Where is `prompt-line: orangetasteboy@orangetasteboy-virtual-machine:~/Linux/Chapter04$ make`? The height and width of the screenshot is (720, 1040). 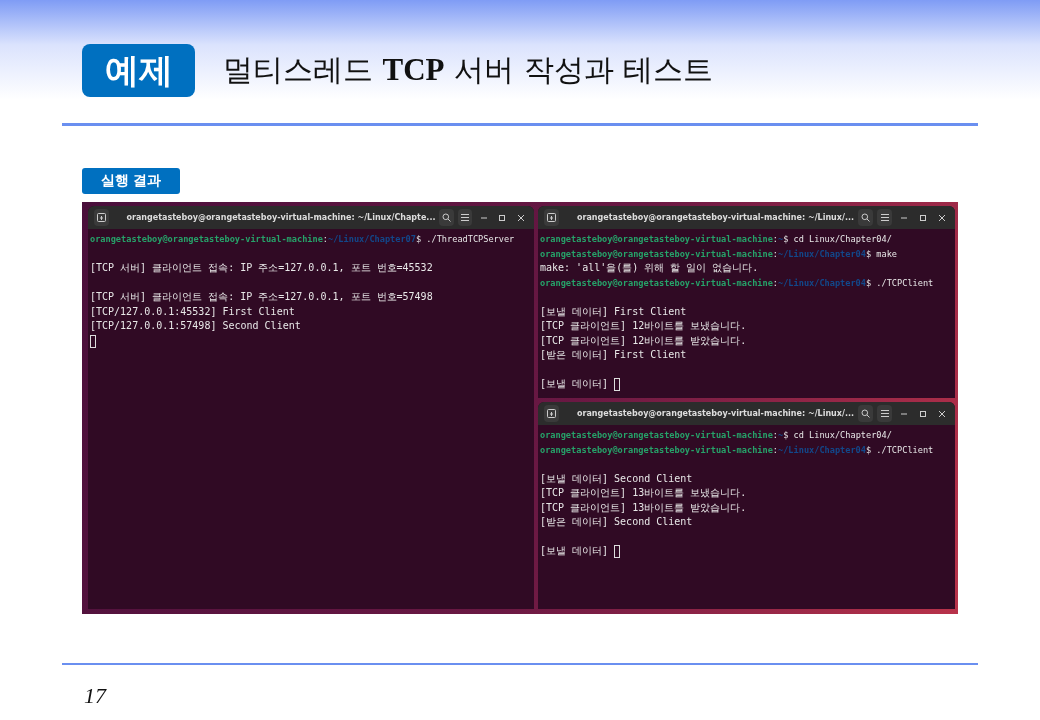 prompt-line: orangetasteboy@orangetasteboy-virtual-machine:~/Linux/Chapter04$ make is located at coordinates (719, 254).